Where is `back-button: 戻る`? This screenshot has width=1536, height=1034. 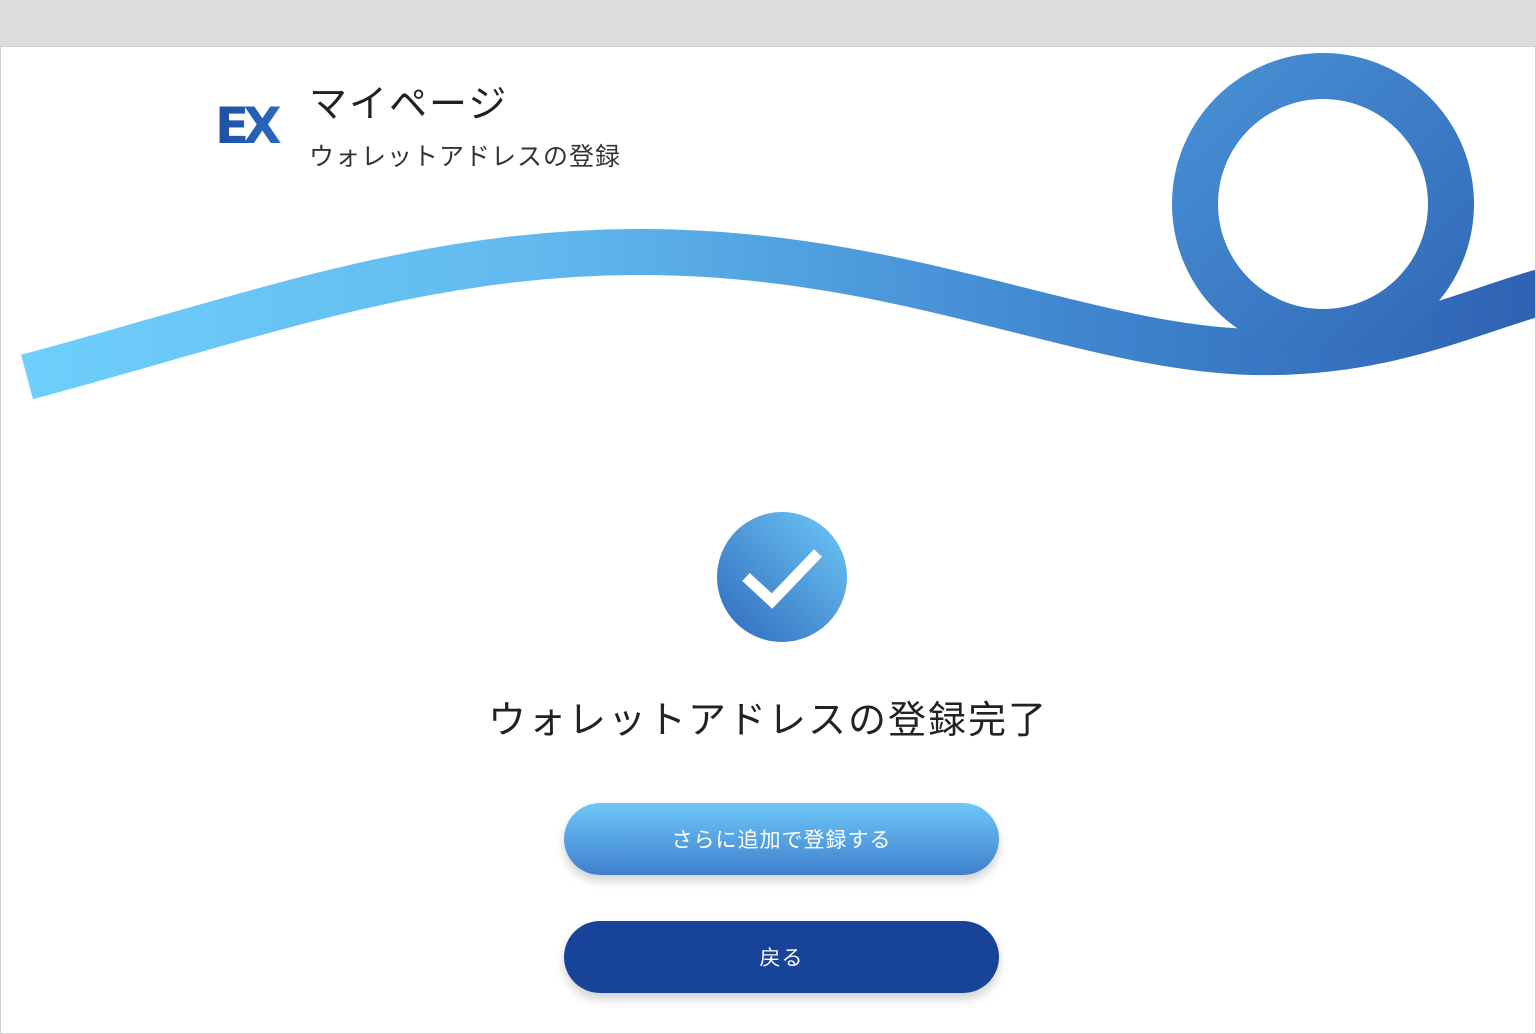
back-button: 戻る is located at coordinates (781, 957).